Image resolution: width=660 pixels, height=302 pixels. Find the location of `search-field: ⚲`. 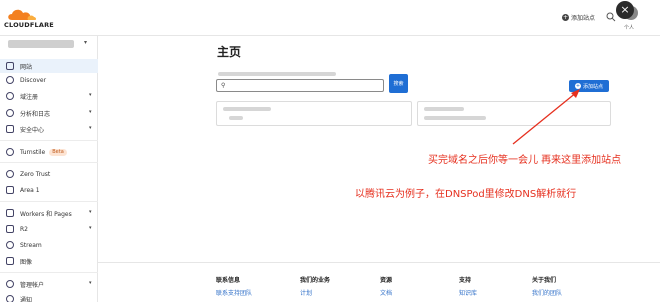

search-field: ⚲ is located at coordinates (300, 85).